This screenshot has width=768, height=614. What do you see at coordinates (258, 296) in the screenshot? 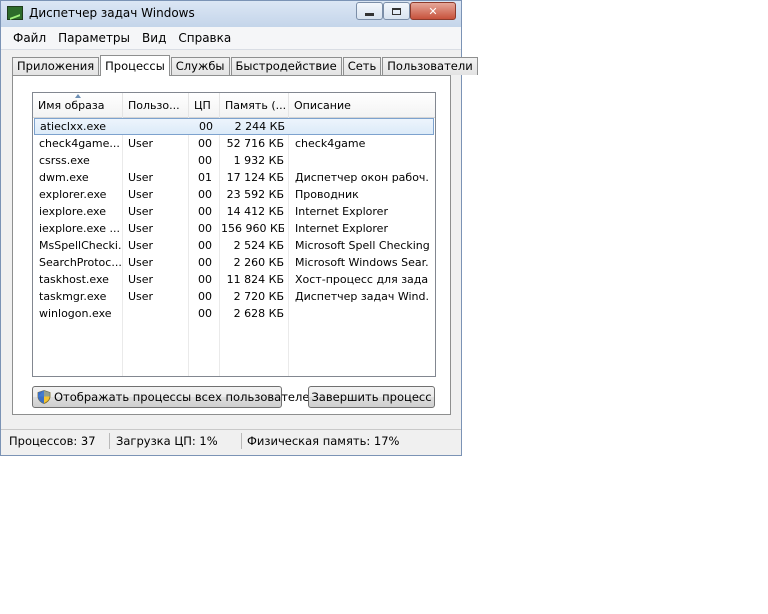
I see `process-memory: 2 720 КБ` at bounding box center [258, 296].